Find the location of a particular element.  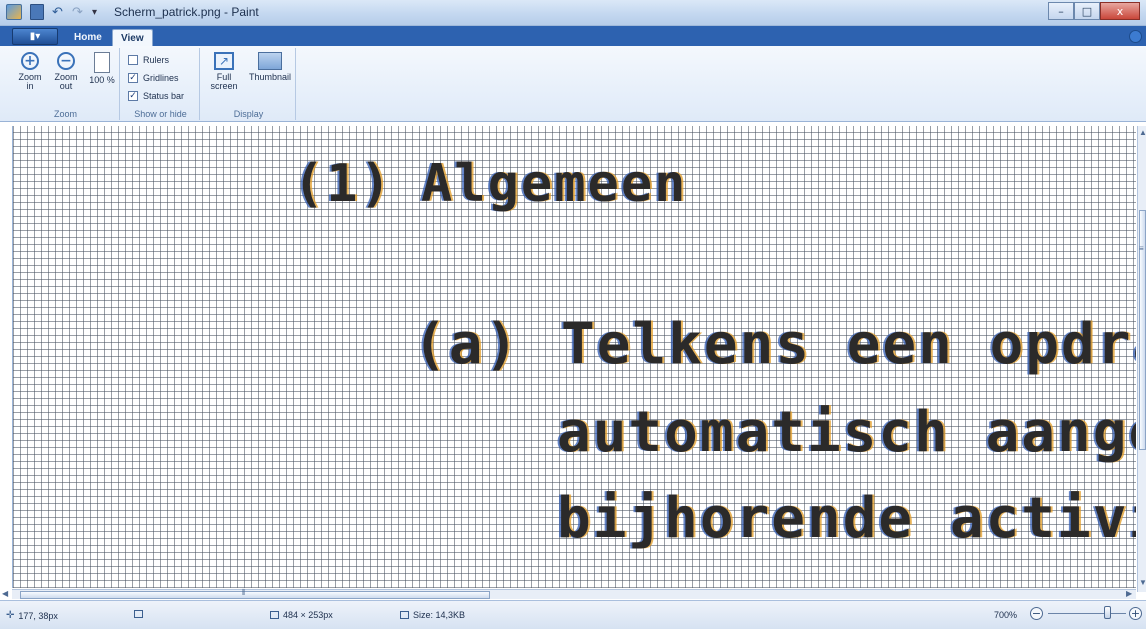

status-bar-label: Status bar is located at coordinates (164, 95).